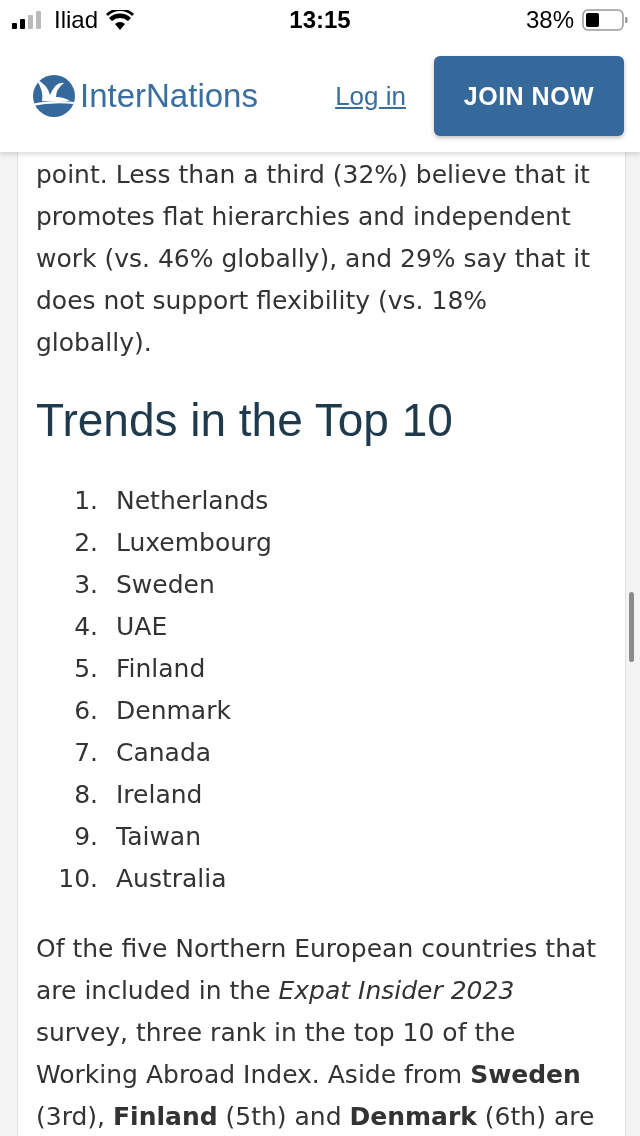 This screenshot has height=1136, width=640. Describe the element at coordinates (85, 627) in the screenshot. I see `list-number: 4.` at that location.